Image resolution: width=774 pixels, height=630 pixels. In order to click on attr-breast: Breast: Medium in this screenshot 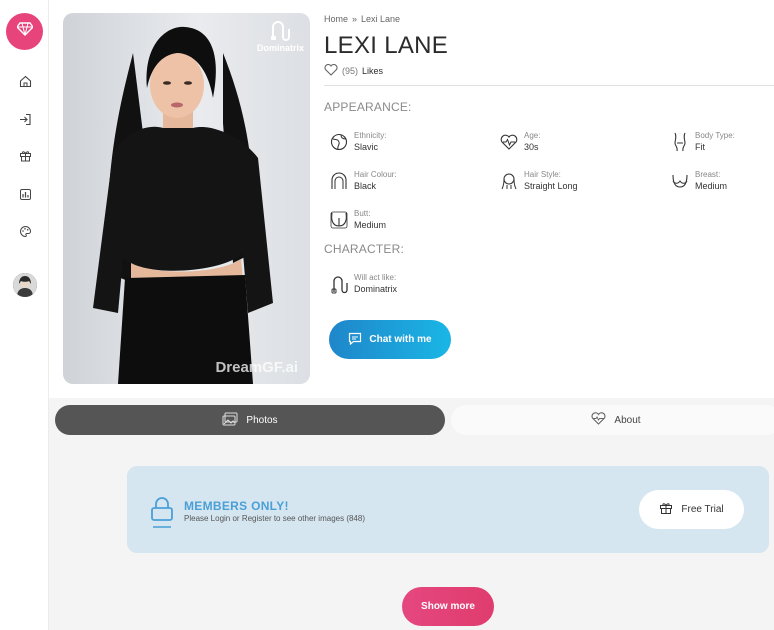, I will do `click(698, 180)`.